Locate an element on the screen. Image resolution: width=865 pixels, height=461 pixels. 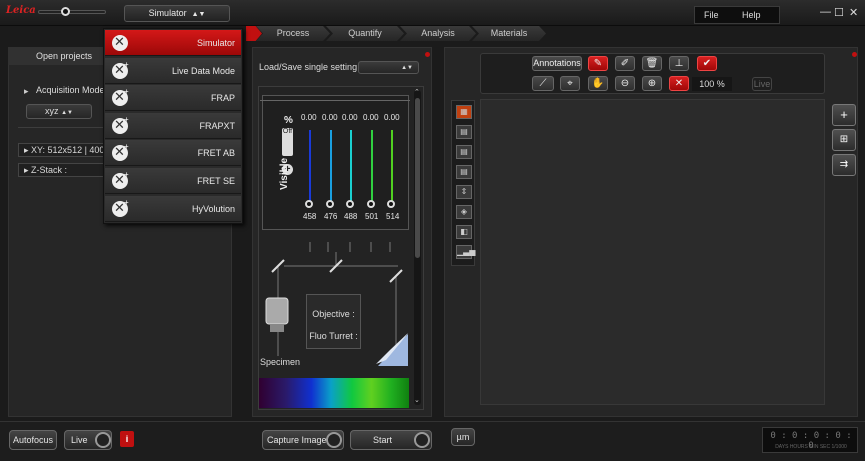
load-save-label: Load/Save single setting : is located at coordinates (311, 67).